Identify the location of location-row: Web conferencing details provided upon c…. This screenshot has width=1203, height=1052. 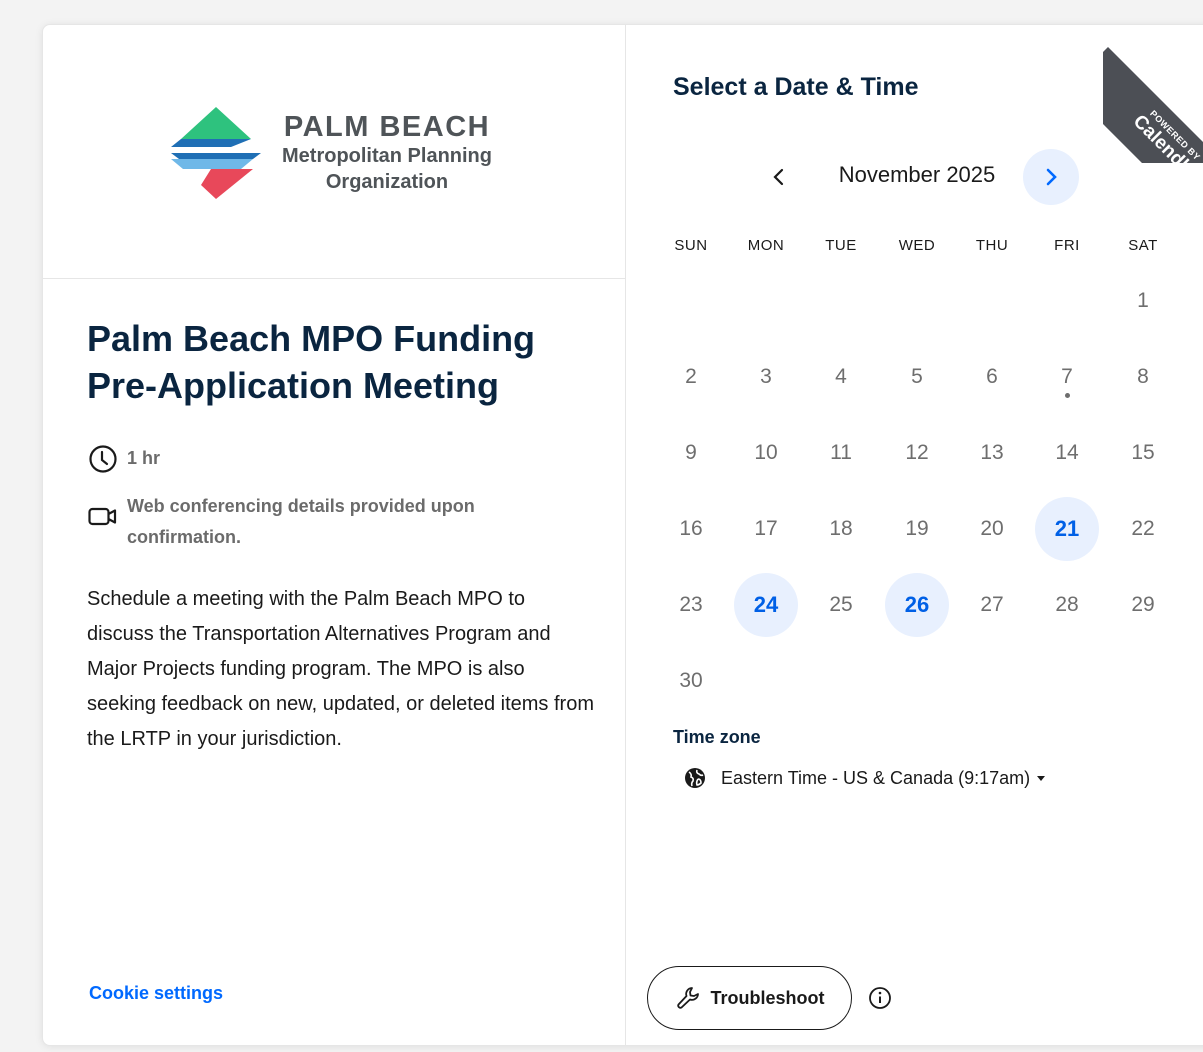
(317, 522).